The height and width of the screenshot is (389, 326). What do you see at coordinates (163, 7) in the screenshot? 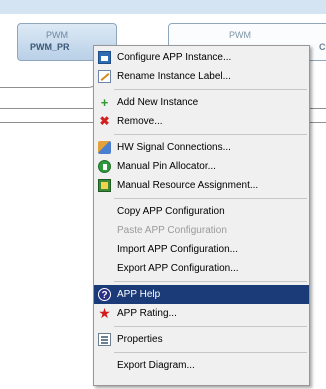
I see `diagram-top-bar` at bounding box center [163, 7].